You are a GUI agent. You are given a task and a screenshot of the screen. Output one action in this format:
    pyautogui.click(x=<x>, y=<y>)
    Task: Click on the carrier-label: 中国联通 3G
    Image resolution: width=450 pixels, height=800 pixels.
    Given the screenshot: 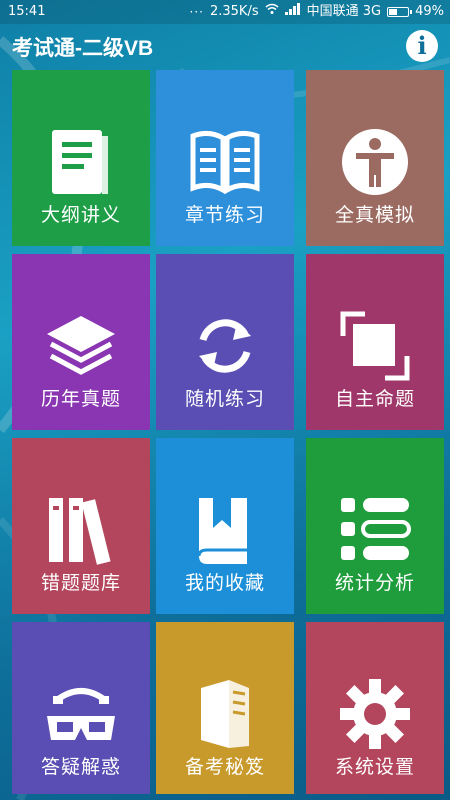 What is the action you would take?
    pyautogui.click(x=344, y=11)
    